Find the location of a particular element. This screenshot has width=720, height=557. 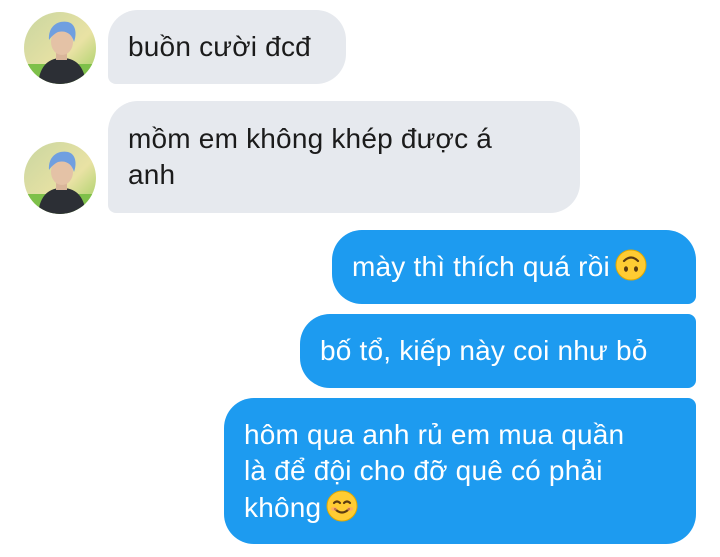

message-bubble-outgoing: bố tổ, kiếp này coi như bỏ is located at coordinates (498, 351).